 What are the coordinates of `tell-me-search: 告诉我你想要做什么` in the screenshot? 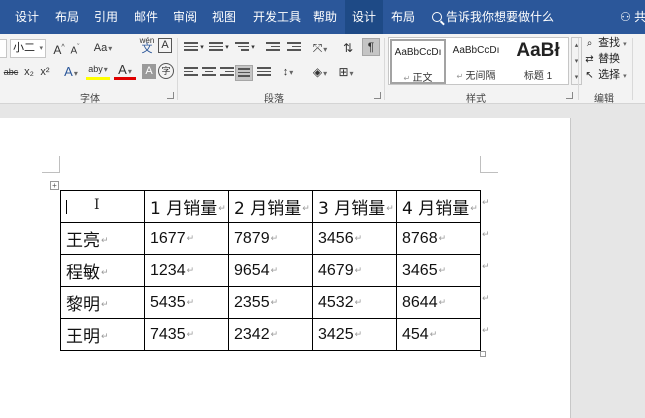 It's located at (493, 17).